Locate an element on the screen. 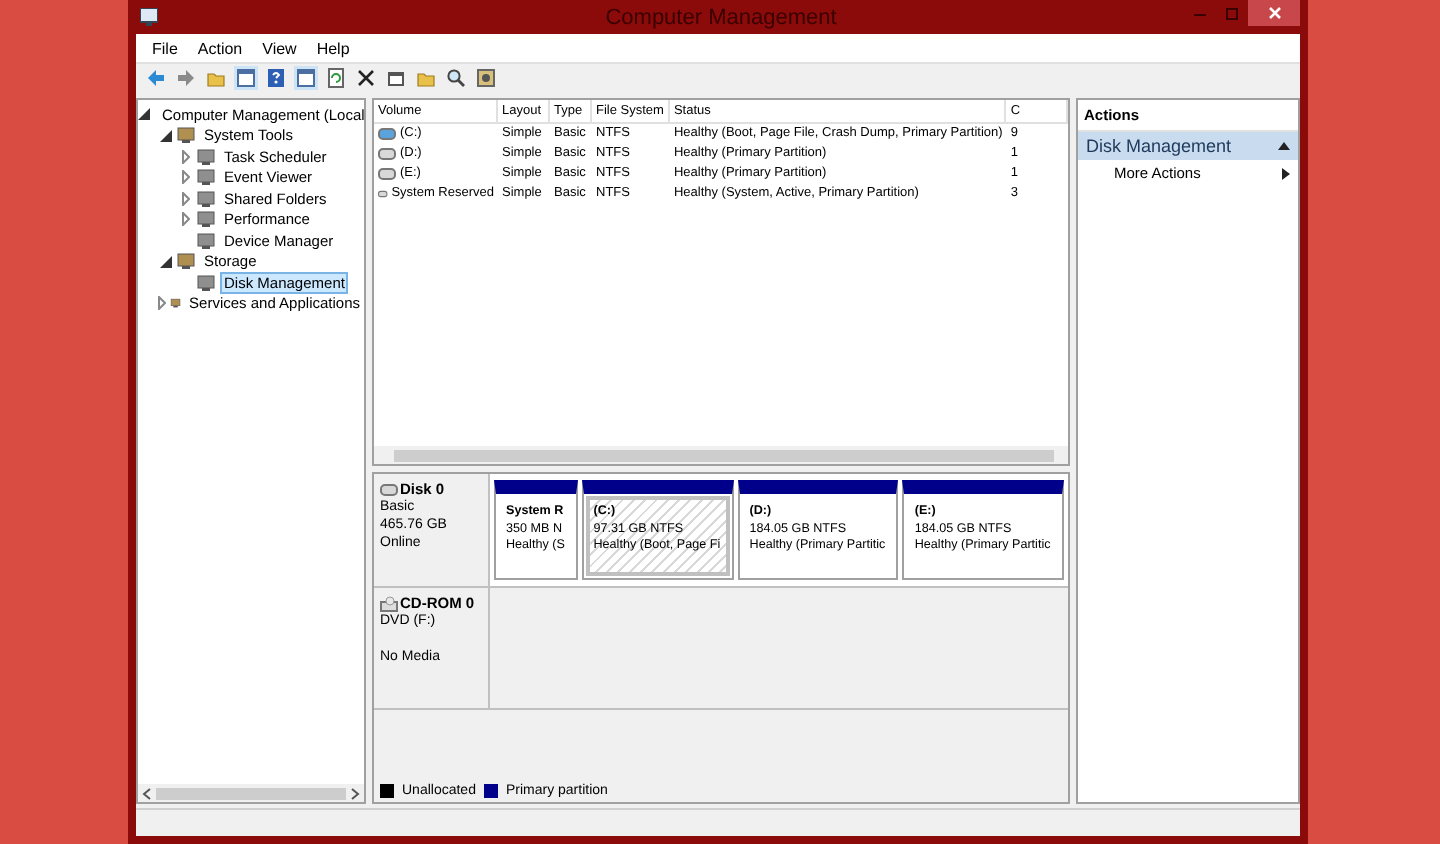 This screenshot has width=1440, height=844. menu-item: Help is located at coordinates (333, 48).